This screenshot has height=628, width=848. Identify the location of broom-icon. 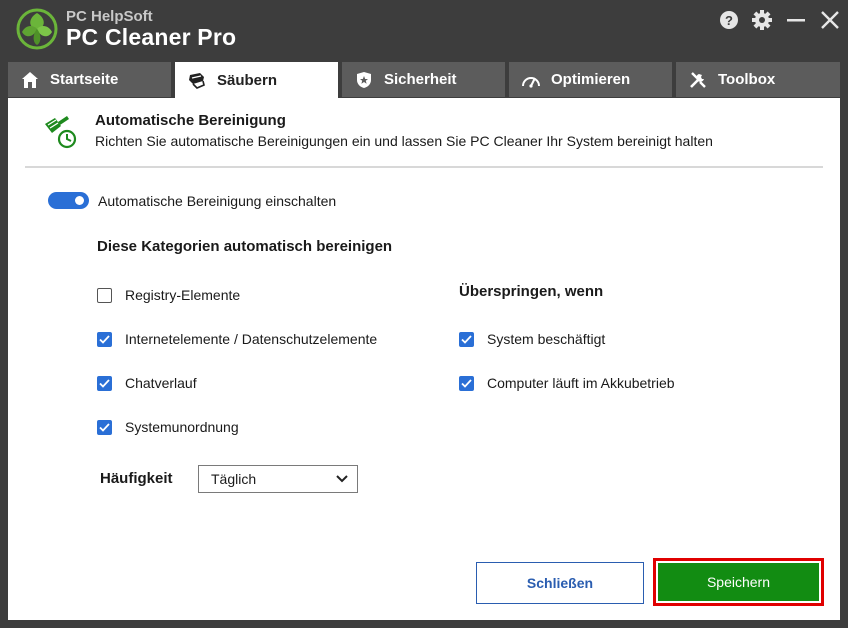
(197, 80).